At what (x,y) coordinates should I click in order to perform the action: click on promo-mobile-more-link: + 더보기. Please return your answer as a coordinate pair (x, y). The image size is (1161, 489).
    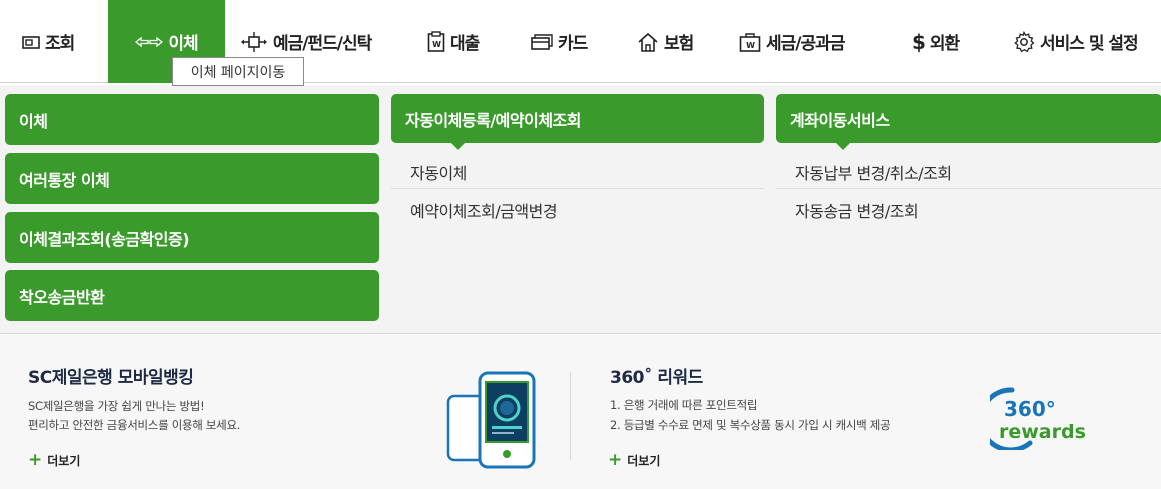
    Looking at the image, I should click on (54, 460).